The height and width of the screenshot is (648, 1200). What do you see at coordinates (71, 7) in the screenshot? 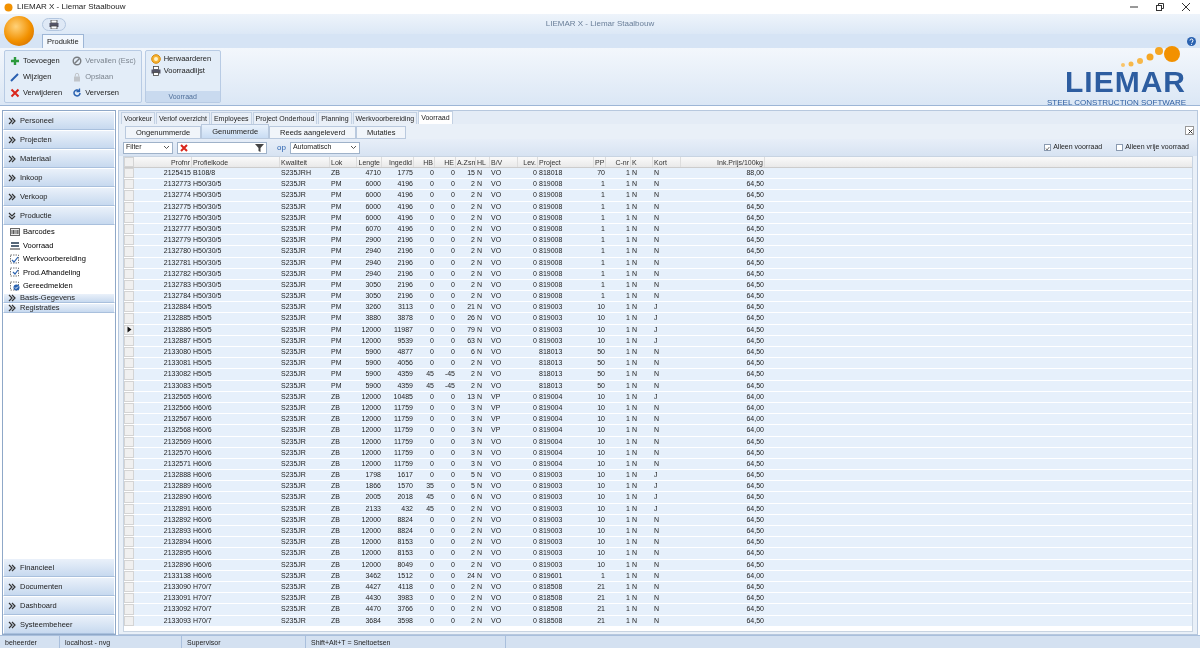
I see `window-title: LIEMAR X - Liemar Staalbouw` at bounding box center [71, 7].